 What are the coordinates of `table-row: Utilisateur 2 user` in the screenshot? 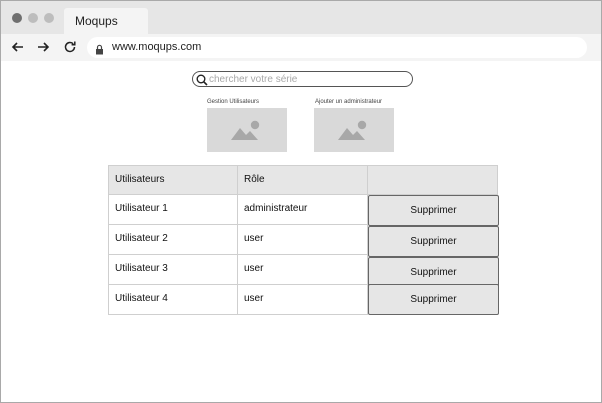 It's located at (238, 240).